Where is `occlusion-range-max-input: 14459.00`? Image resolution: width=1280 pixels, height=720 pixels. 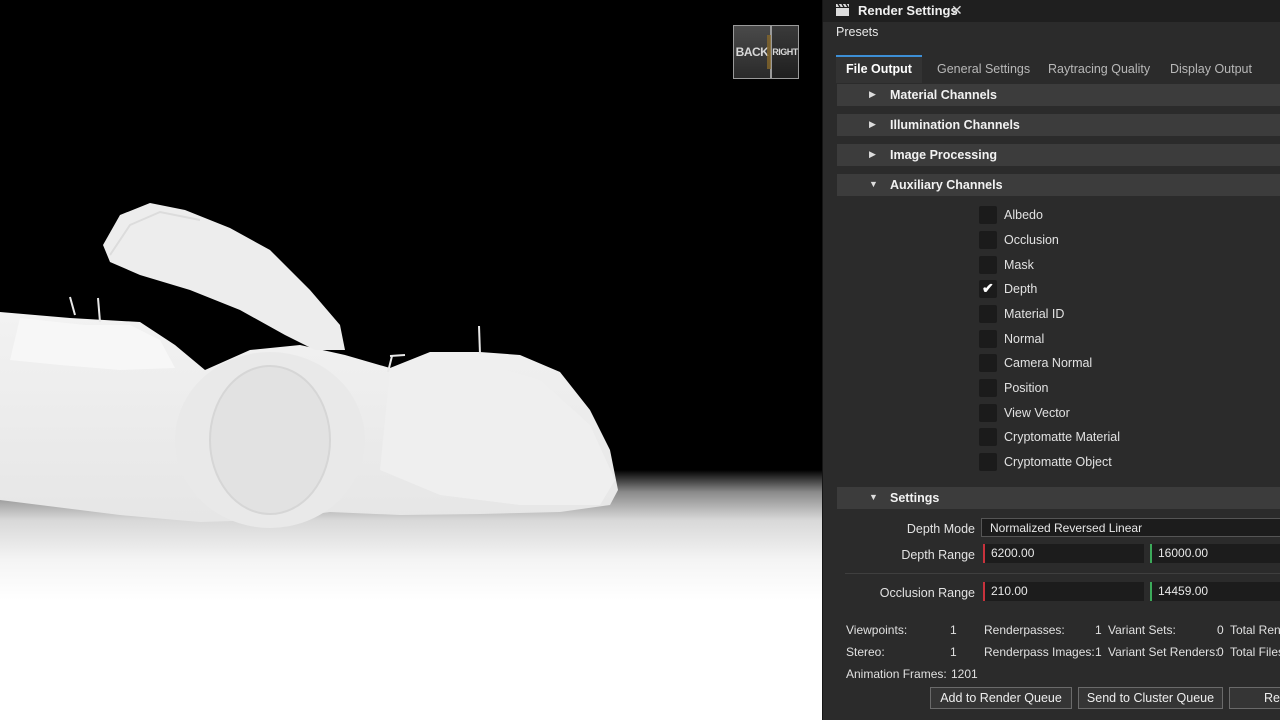
occlusion-range-max-input: 14459.00 is located at coordinates (1215, 591).